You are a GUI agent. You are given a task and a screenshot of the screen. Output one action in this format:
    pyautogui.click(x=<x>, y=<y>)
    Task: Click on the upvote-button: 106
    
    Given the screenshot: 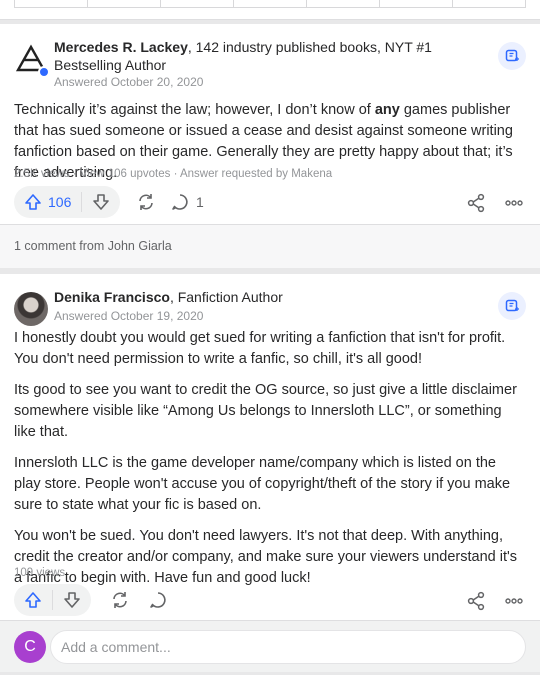 What is the action you would take?
    pyautogui.click(x=53, y=202)
    